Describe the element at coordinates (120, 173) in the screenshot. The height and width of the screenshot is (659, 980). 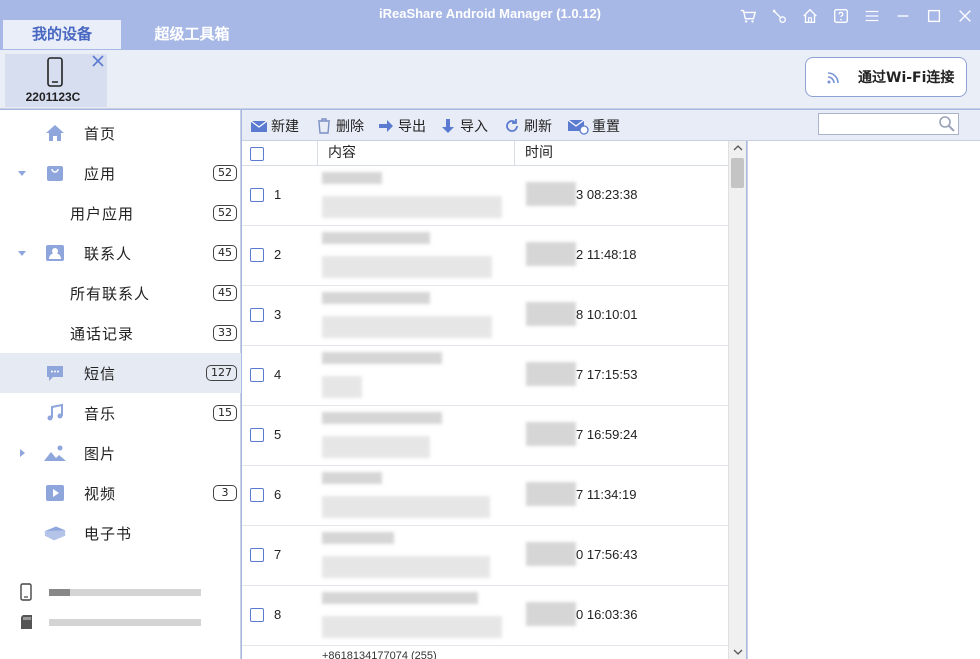
I see `sidebar-item-apps: 应用 52` at that location.